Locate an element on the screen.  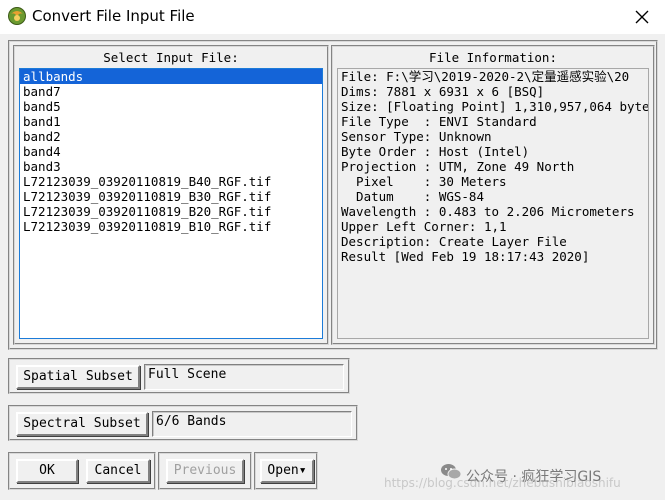
info-line: Result [Wed Feb 19 18:17:43 2020] is located at coordinates (465, 256).